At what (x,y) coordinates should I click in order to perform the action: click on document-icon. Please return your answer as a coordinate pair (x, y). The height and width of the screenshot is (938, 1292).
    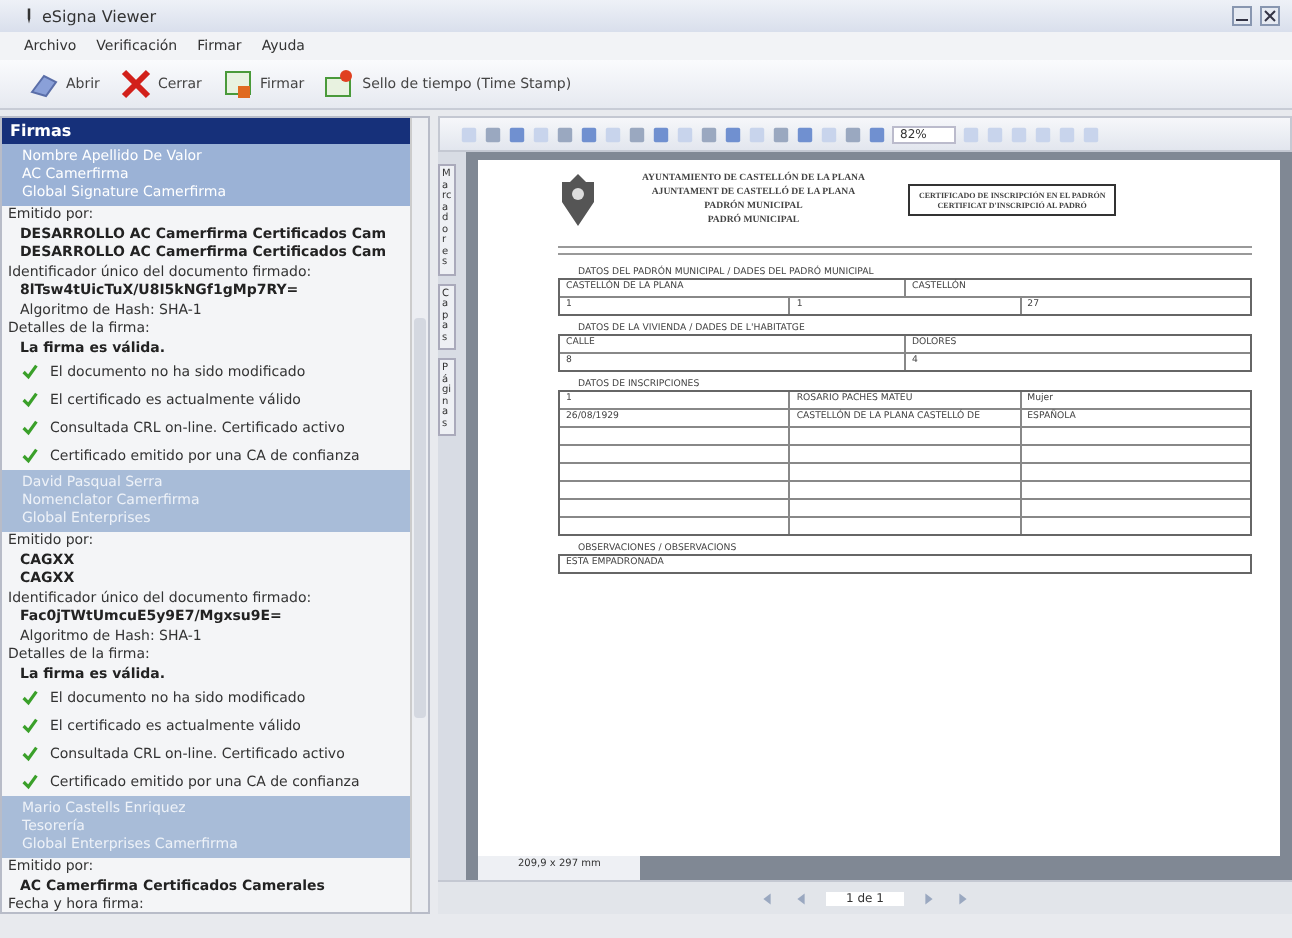
    Looking at the image, I should click on (237, 84).